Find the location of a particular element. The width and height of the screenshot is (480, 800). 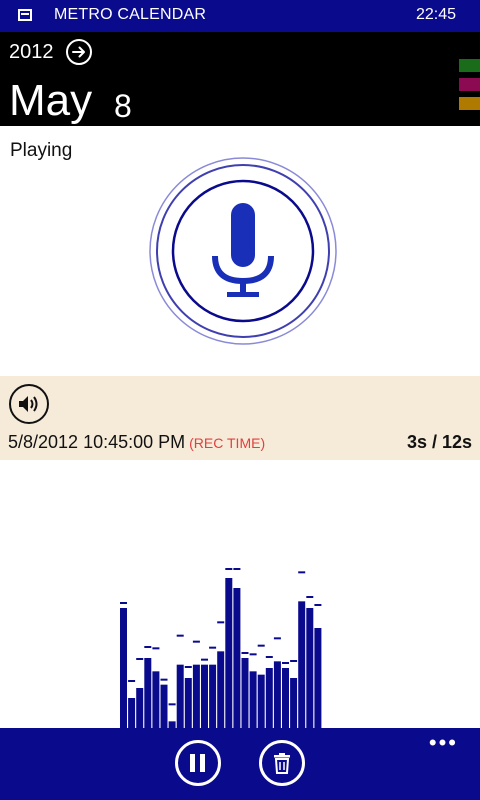

clock: 22:45 is located at coordinates (435, 14).